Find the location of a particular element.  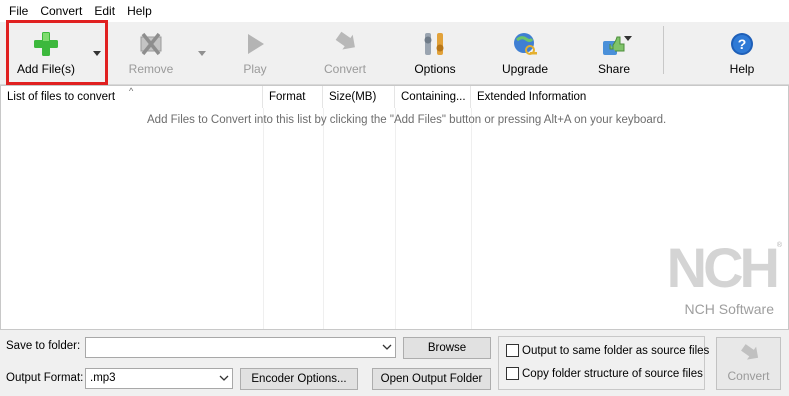

play-button: Play is located at coordinates (255, 52).